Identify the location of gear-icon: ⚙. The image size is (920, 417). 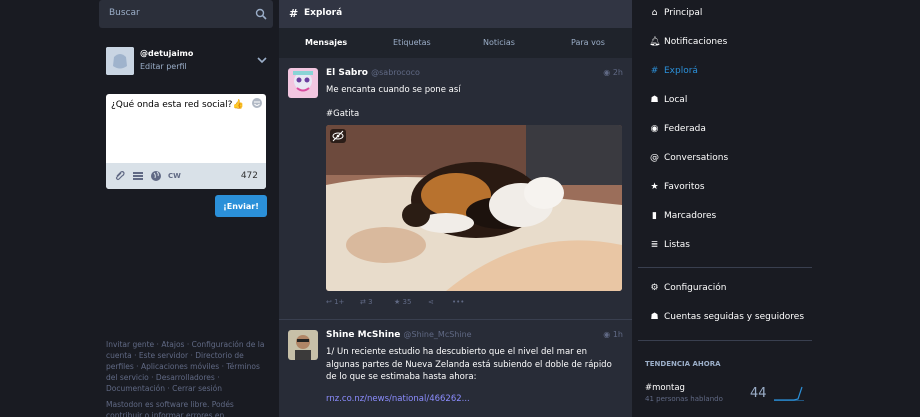
(654, 288).